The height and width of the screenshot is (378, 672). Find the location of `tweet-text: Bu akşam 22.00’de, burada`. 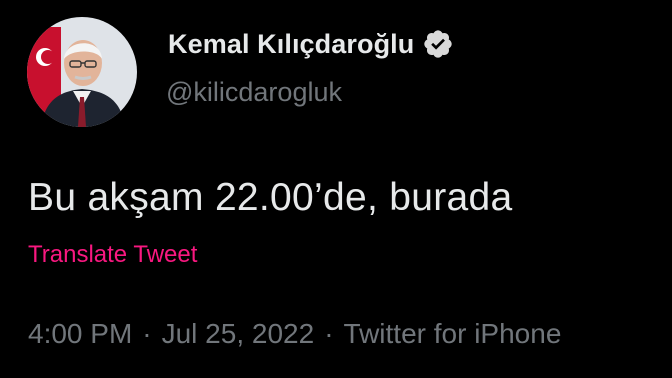

tweet-text: Bu akşam 22.00’de, burada is located at coordinates (270, 197).